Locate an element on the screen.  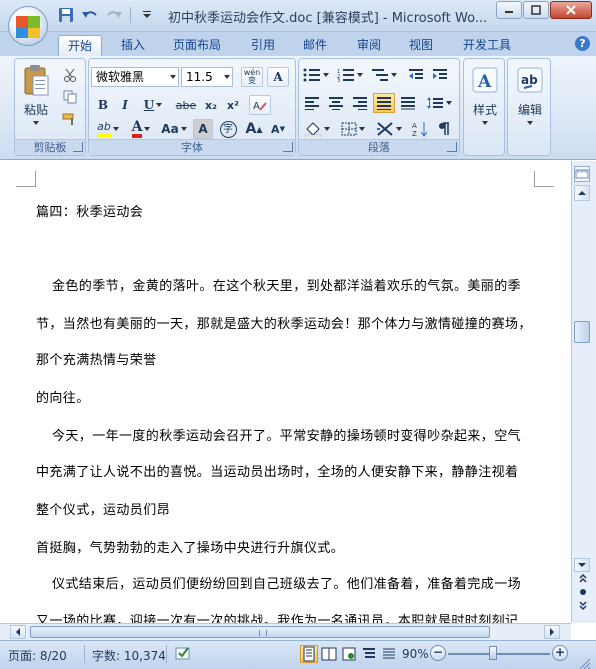
character-shading-button: A is located at coordinates (203, 129).